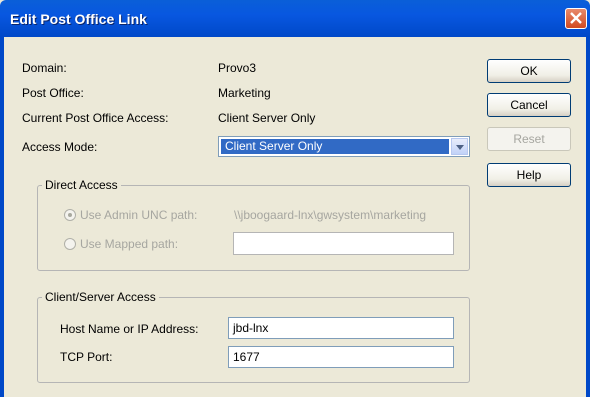  Describe the element at coordinates (53, 93) in the screenshot. I see `post-office-label: Post Office:` at that location.